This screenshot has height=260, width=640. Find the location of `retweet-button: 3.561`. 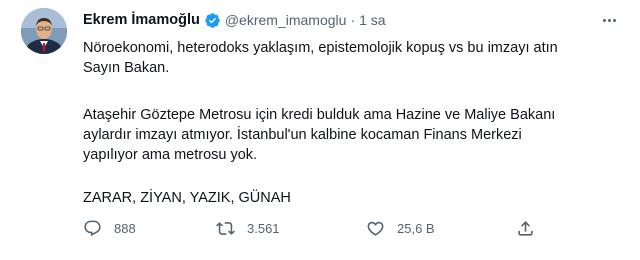

retweet-button: 3.561 is located at coordinates (248, 228).